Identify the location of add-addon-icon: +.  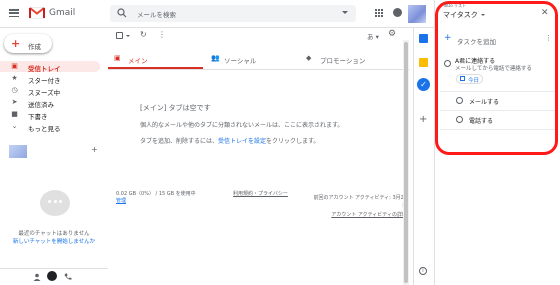
(423, 119).